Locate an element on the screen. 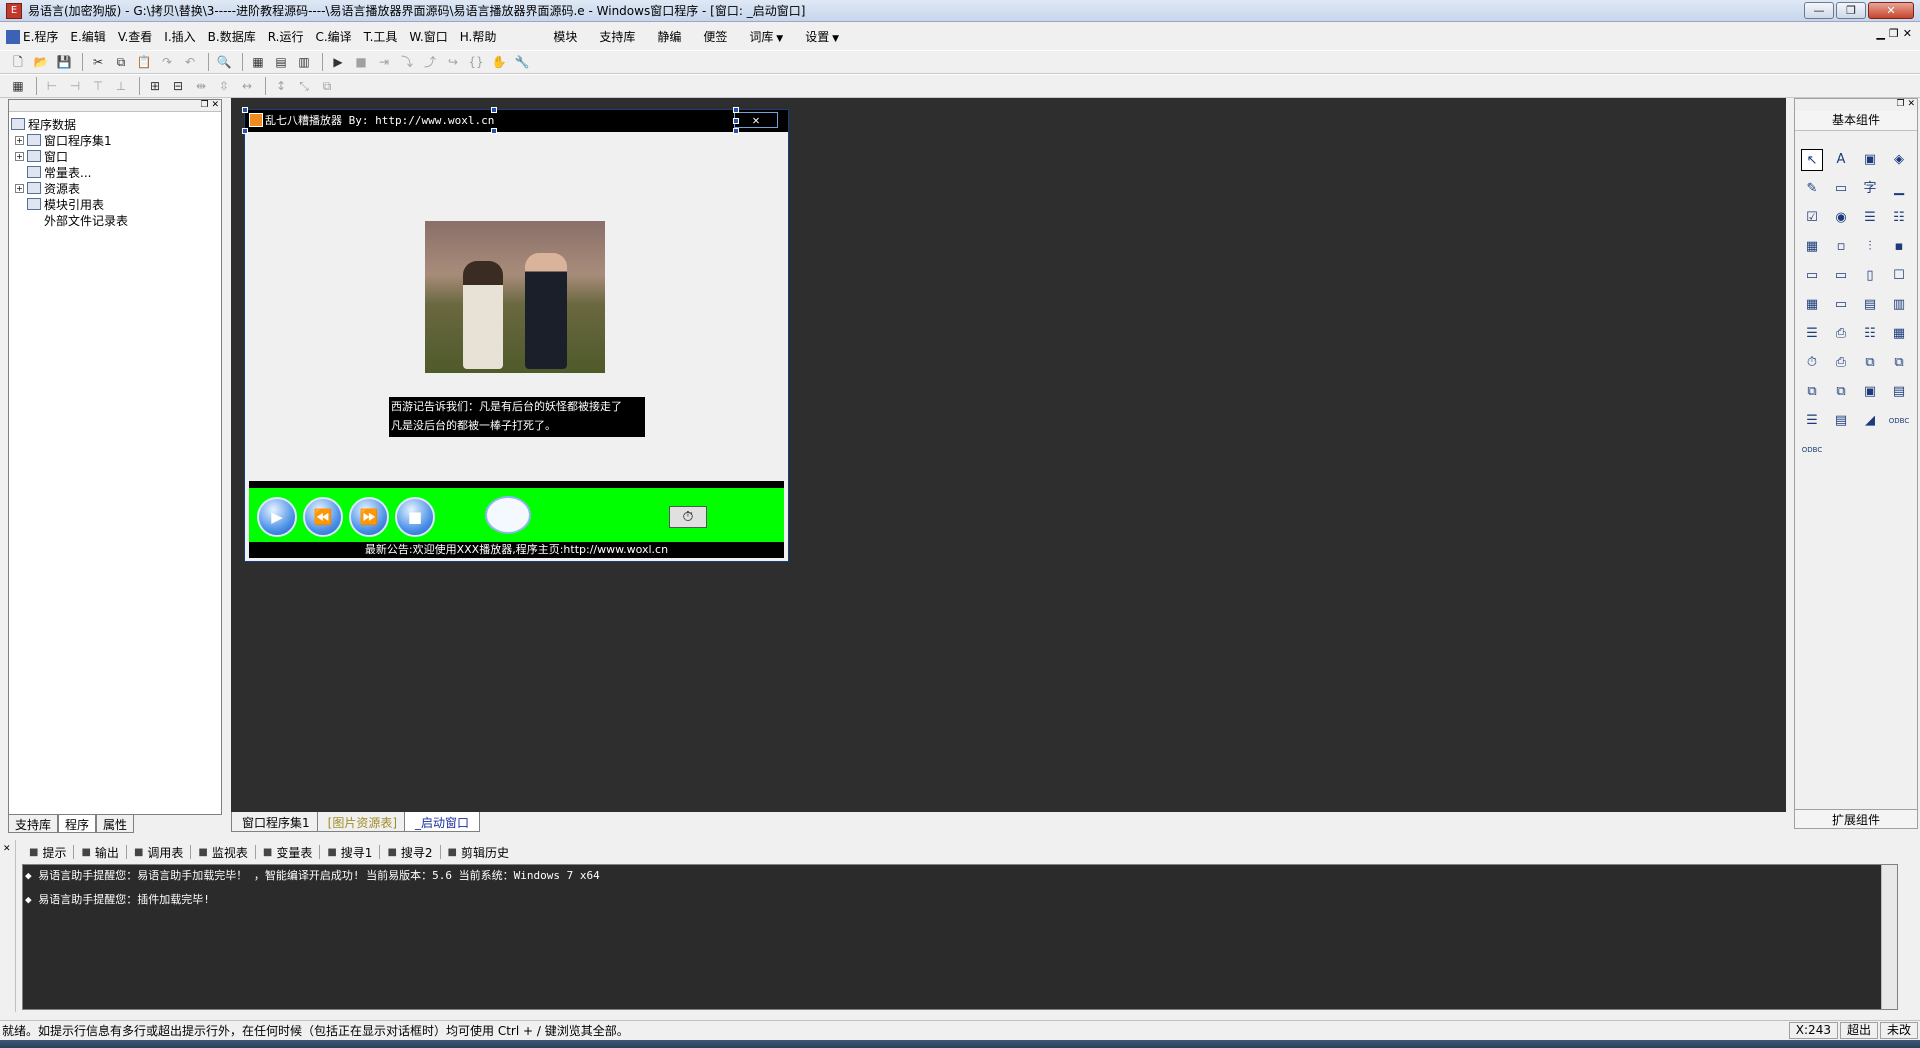  layout1-icon: ▦ is located at coordinates (258, 62).